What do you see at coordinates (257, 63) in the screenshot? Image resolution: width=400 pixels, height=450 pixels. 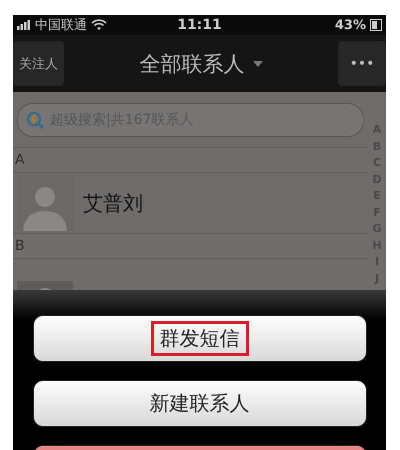 I see `dropdown-caret-icon` at bounding box center [257, 63].